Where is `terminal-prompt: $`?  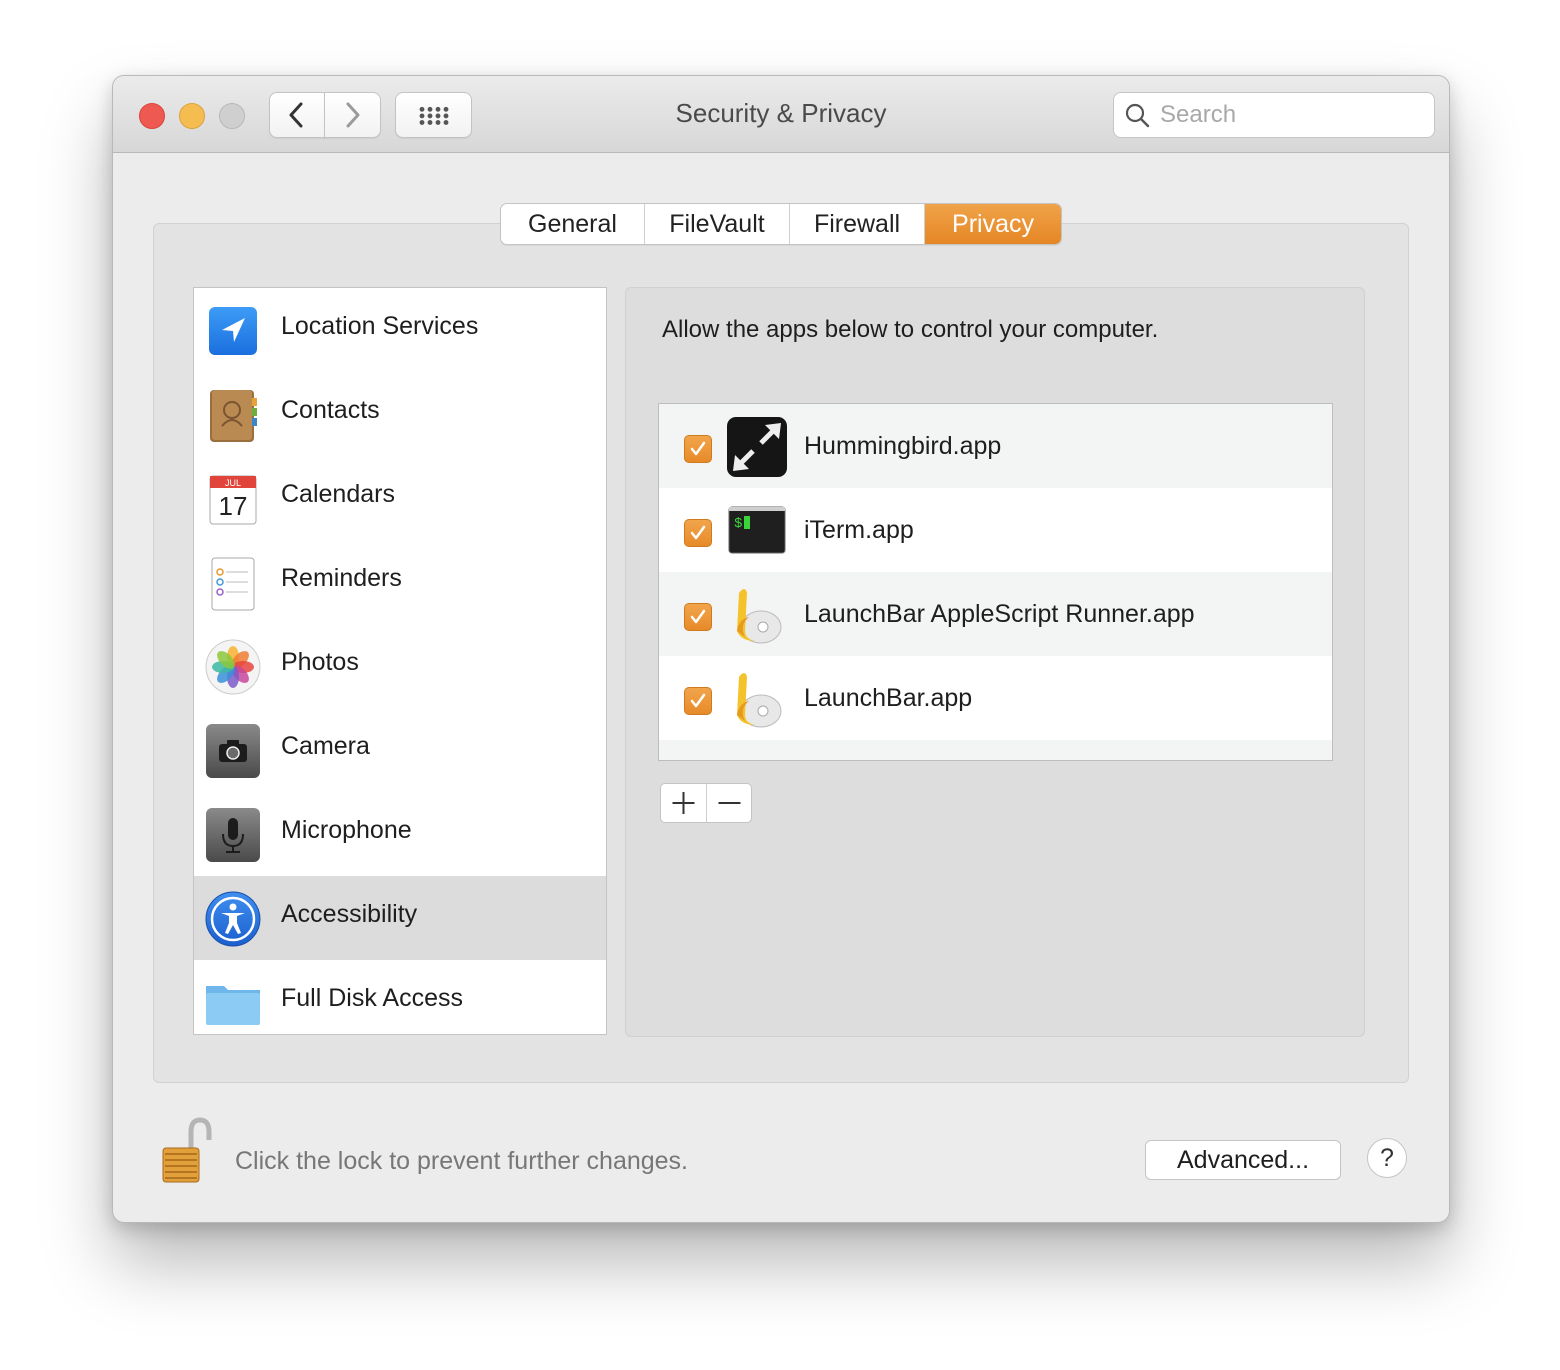 terminal-prompt: $ is located at coordinates (738, 524).